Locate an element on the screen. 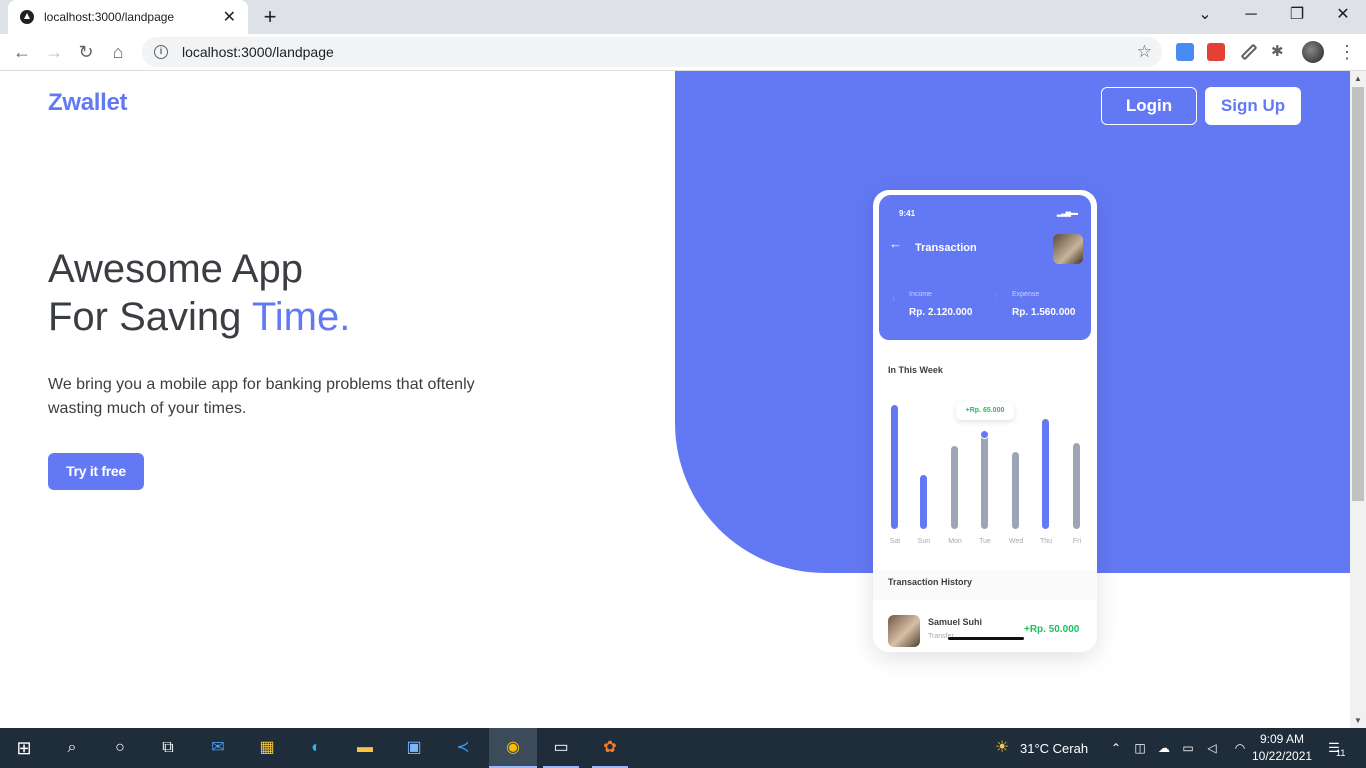 The image size is (1366, 768). close-tab-icon: ✕ is located at coordinates (229, 17).